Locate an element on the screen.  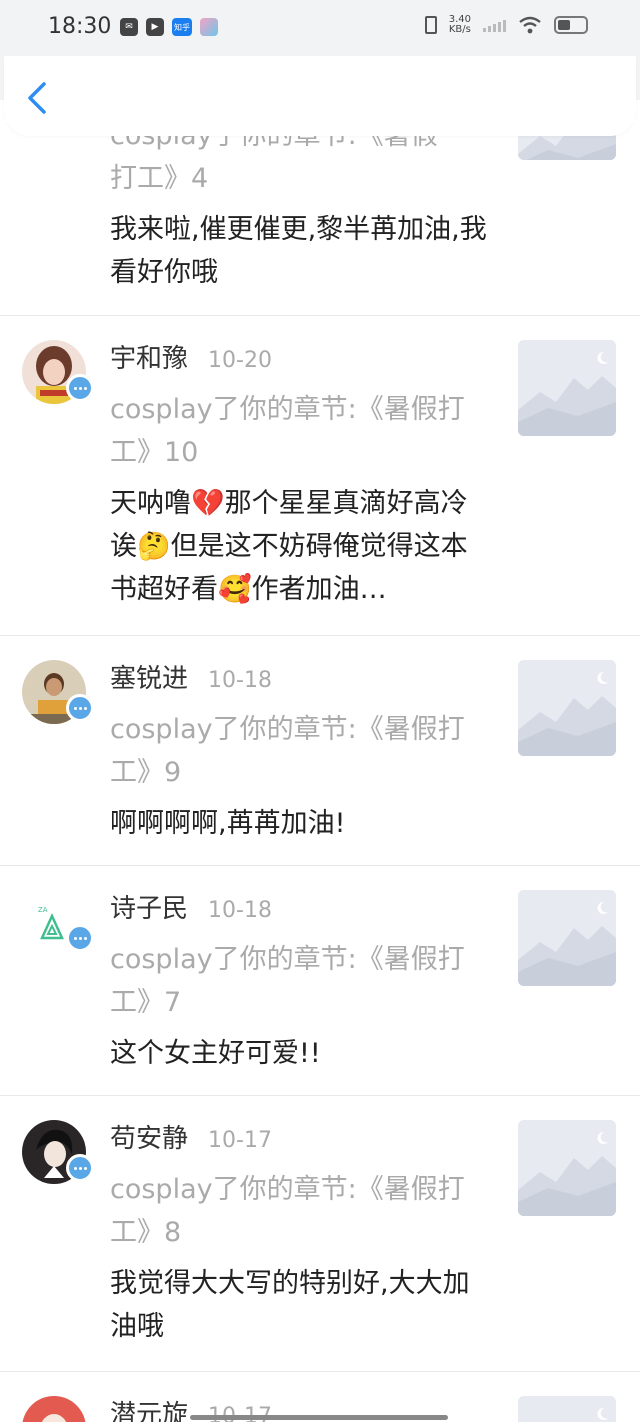
home-indicator is located at coordinates (319, 1417).